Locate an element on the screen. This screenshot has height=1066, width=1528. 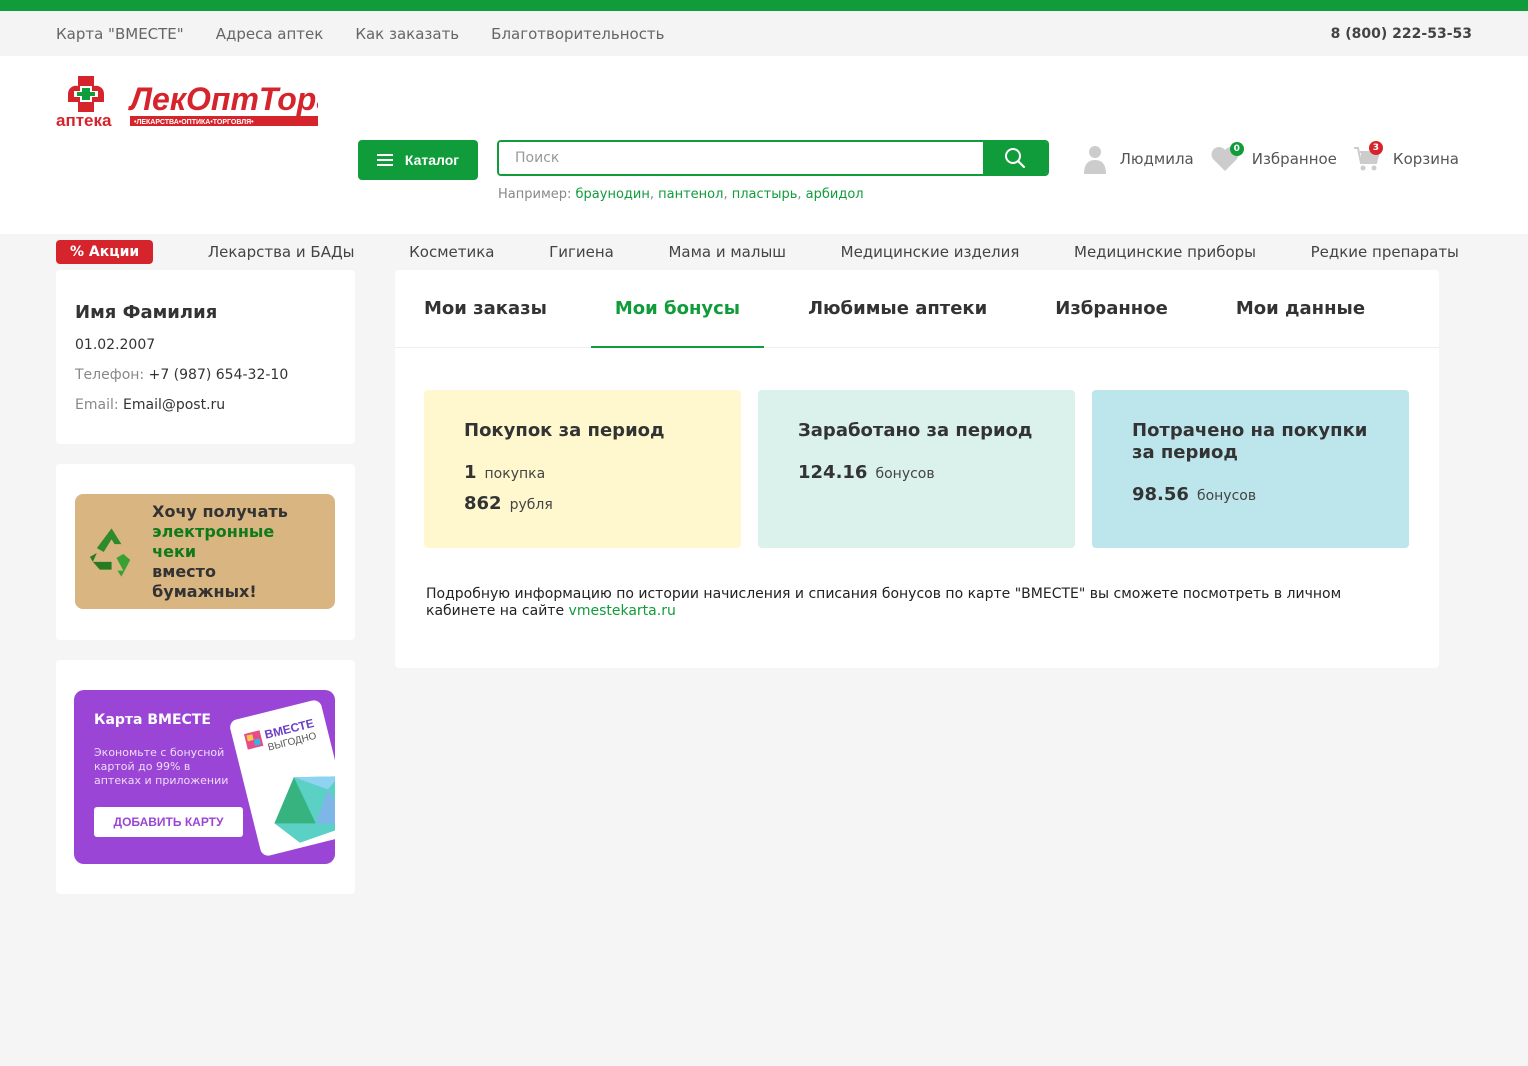
profile-birthdate: 01.02.2007 is located at coordinates (115, 345).